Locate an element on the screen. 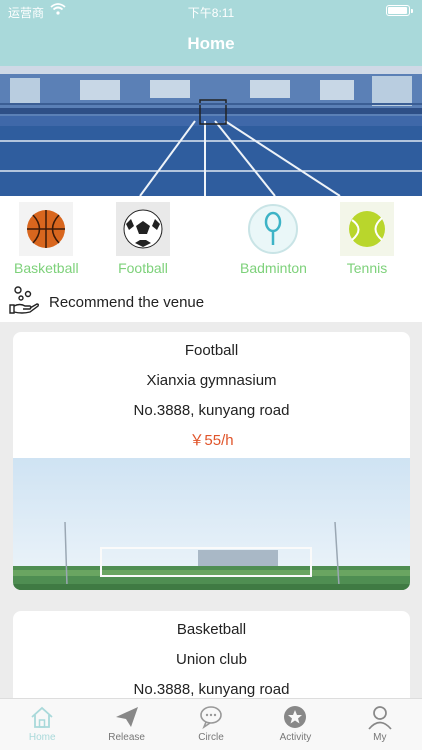  badminton-icon is located at coordinates (273, 229).